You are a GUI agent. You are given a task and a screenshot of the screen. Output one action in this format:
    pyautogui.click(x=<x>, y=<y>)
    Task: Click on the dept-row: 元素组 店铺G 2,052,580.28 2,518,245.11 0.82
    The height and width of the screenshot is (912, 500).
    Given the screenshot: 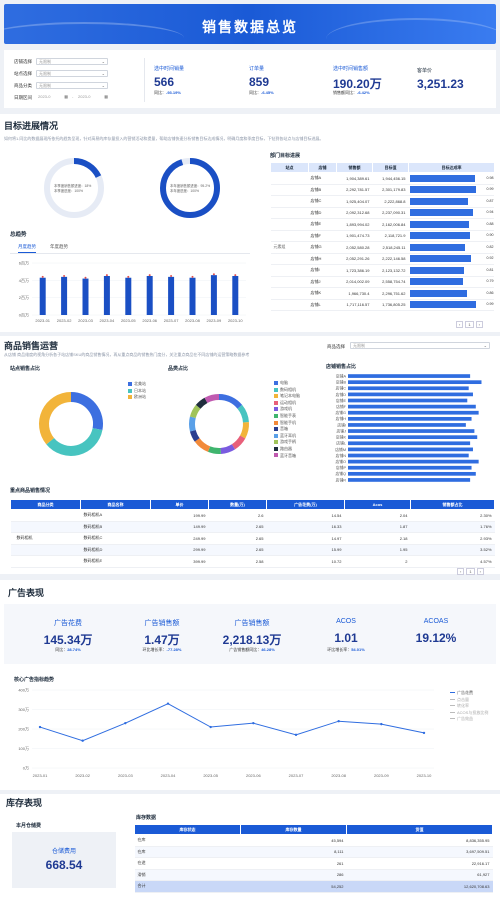 What is the action you would take?
    pyautogui.click(x=382, y=247)
    